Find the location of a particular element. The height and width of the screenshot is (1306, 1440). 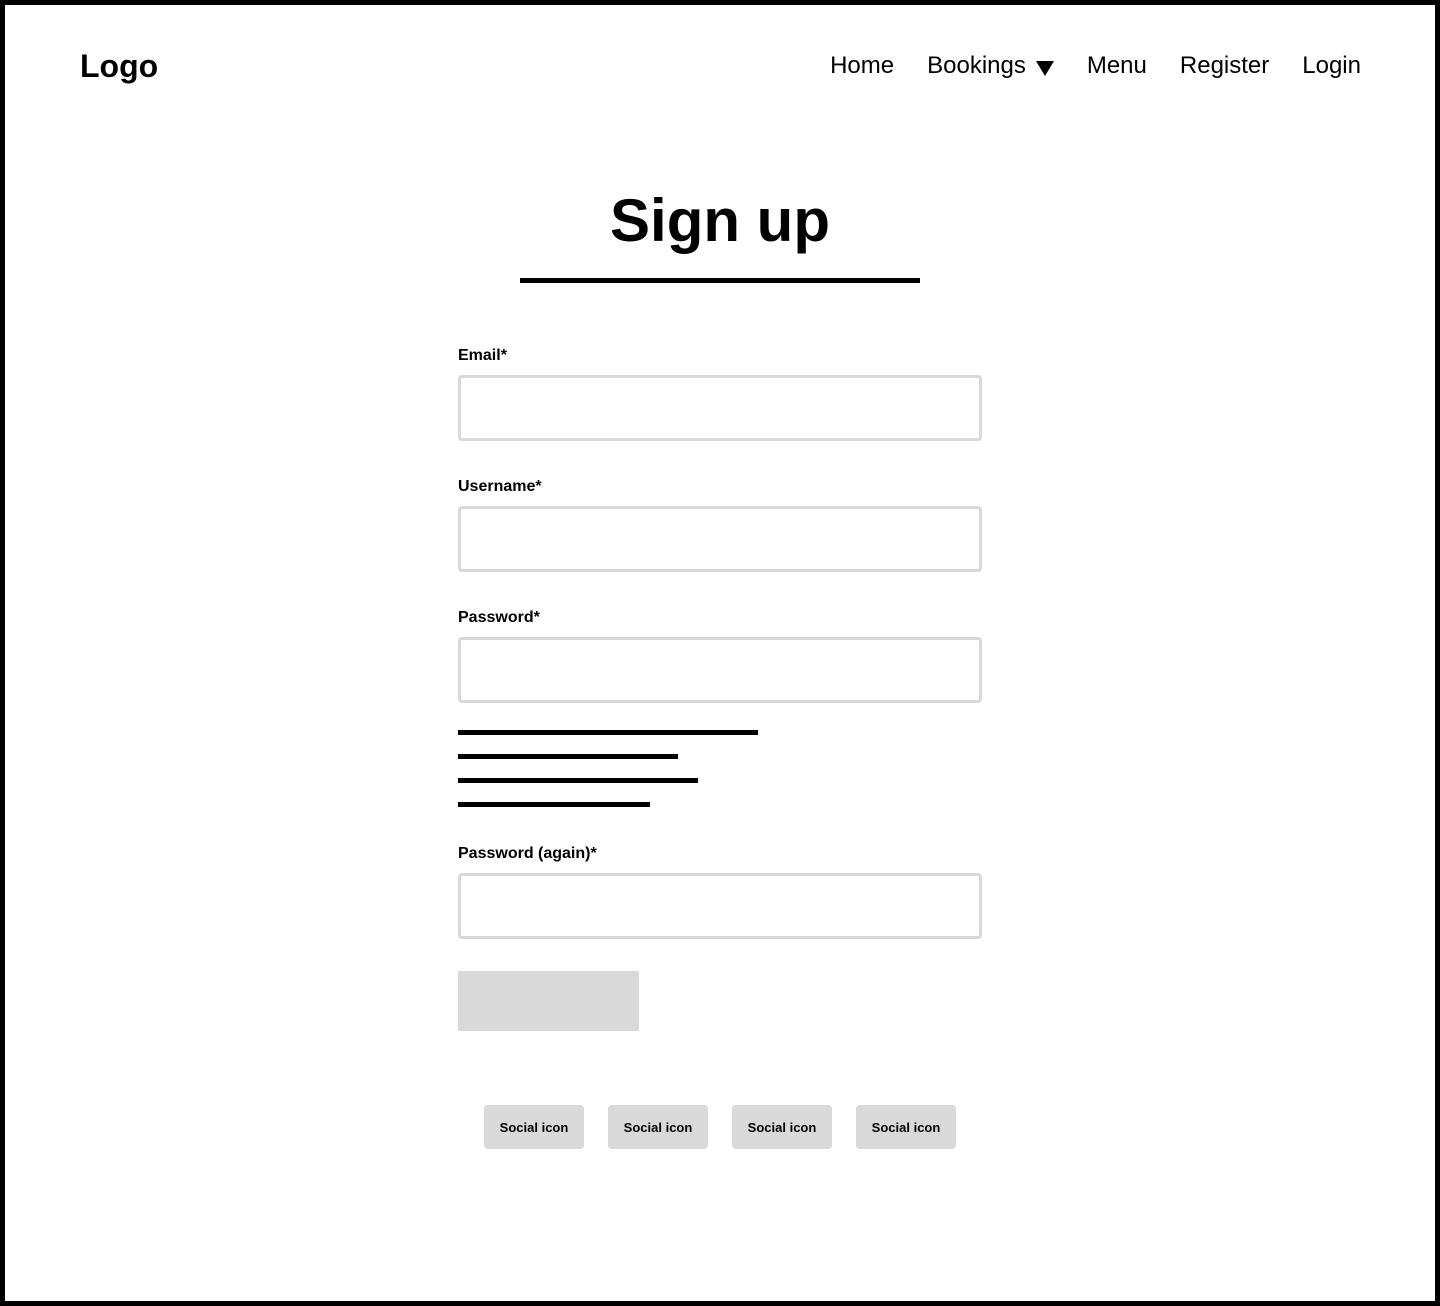

nav-register: Register is located at coordinates (1224, 66).